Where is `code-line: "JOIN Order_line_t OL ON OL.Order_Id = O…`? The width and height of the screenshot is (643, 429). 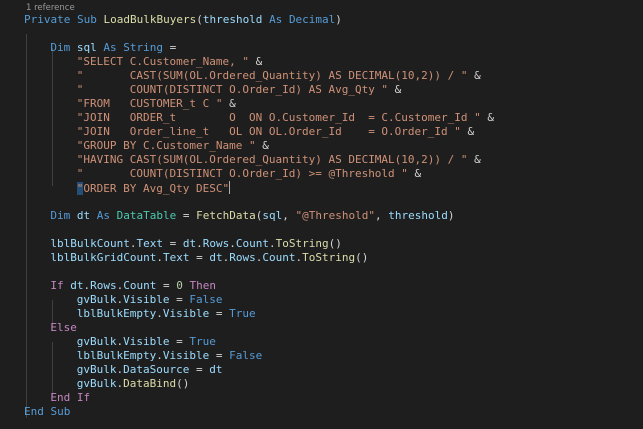
code-line: "JOIN Order_line_t OL ON OL.Order_Id = O… is located at coordinates (275, 132).